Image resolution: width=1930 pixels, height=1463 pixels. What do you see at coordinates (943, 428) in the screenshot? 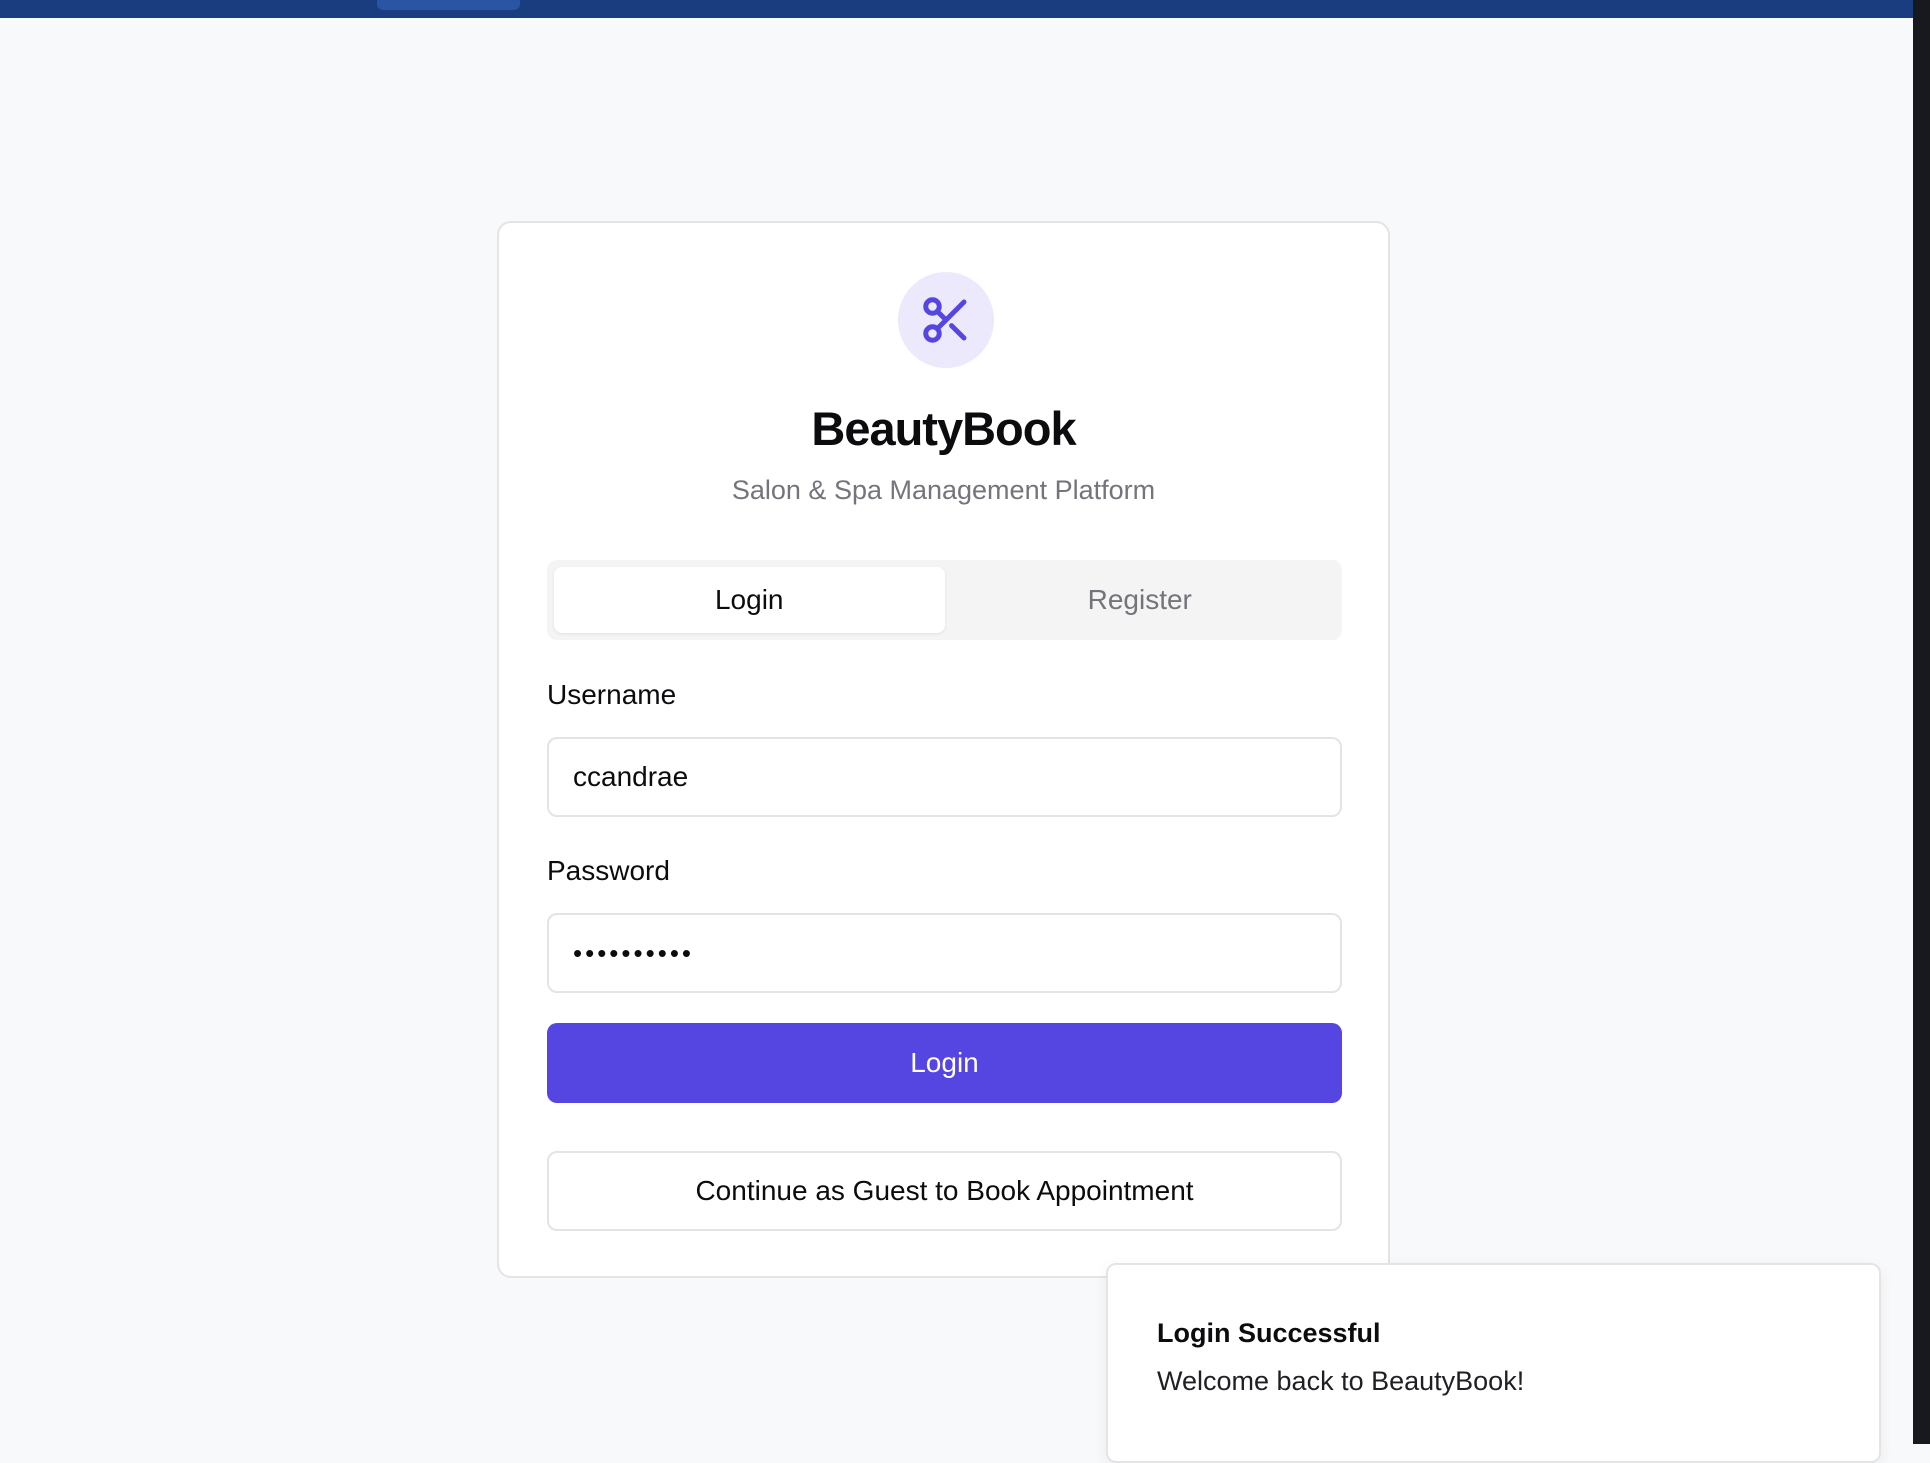
I see `brand-title: BeautyBook` at bounding box center [943, 428].